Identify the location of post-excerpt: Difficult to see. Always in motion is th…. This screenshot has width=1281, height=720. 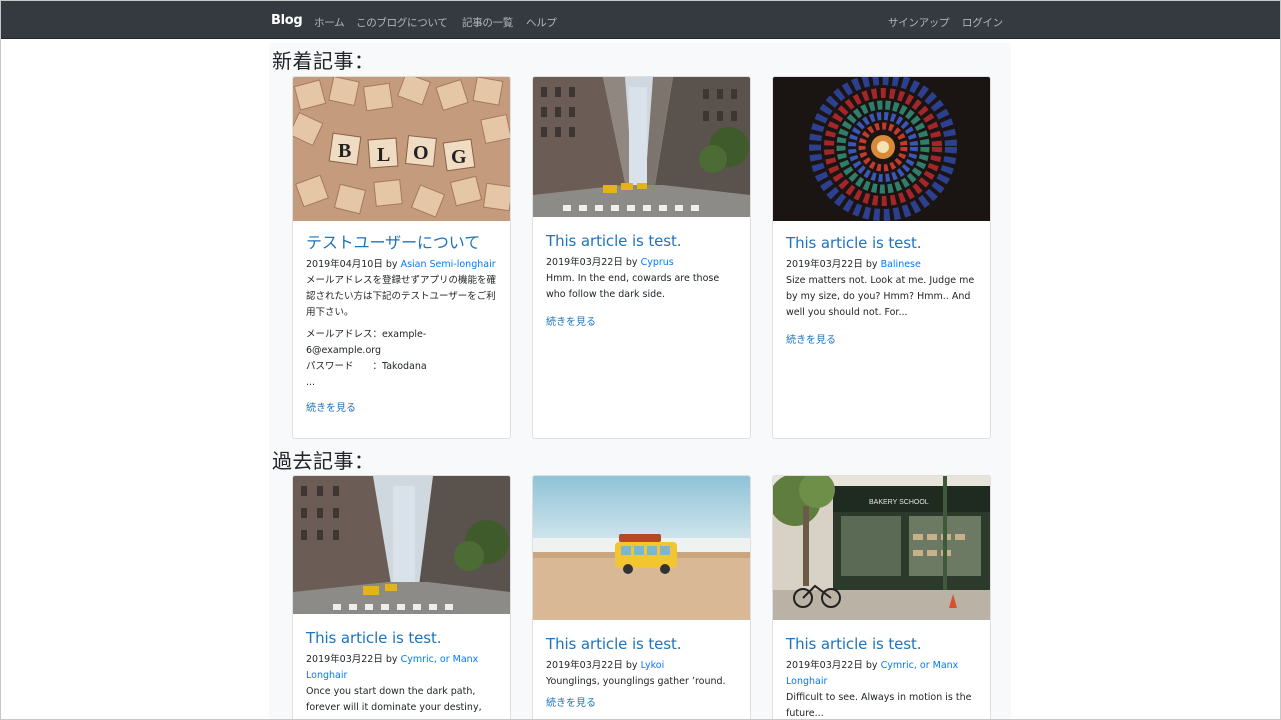
(879, 705).